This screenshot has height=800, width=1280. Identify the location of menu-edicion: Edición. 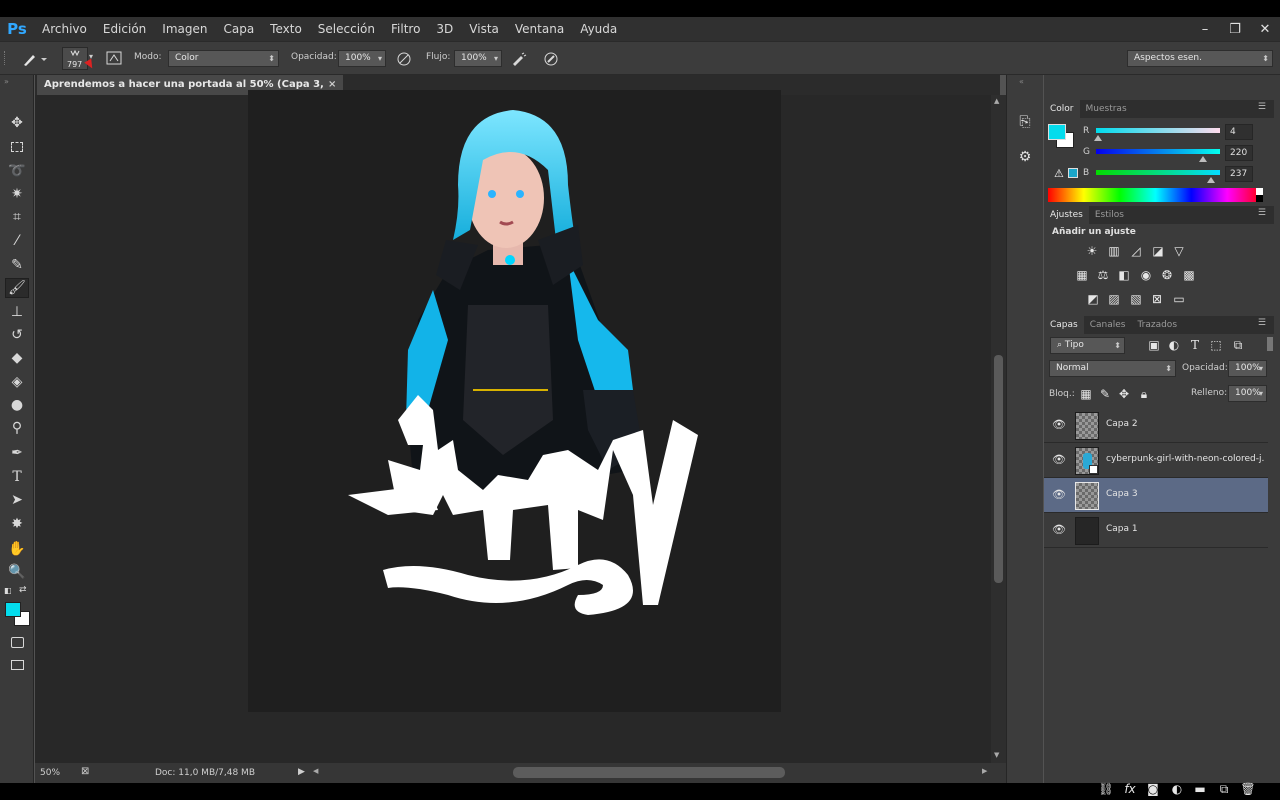
(124, 29).